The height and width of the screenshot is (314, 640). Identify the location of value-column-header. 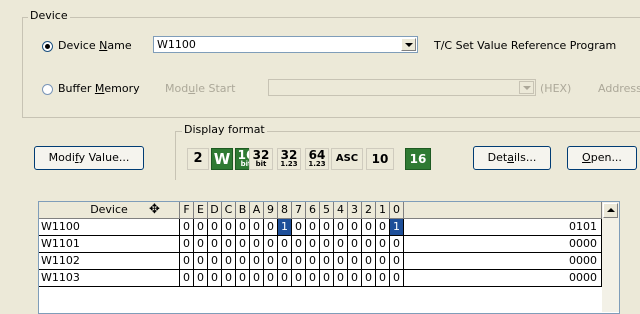
(503, 210).